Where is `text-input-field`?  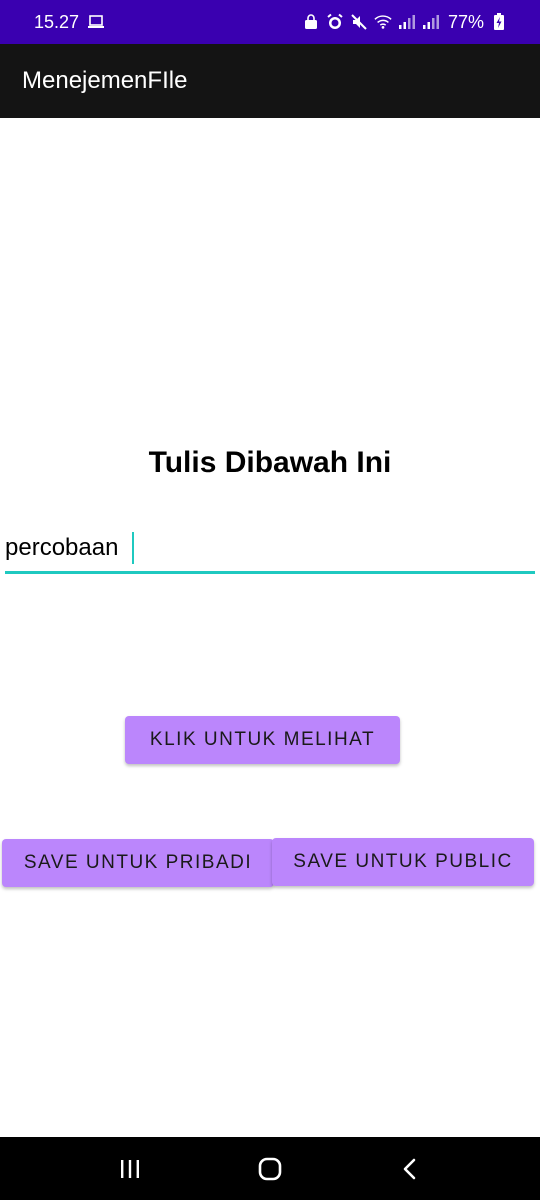
text-input-field is located at coordinates (270, 551).